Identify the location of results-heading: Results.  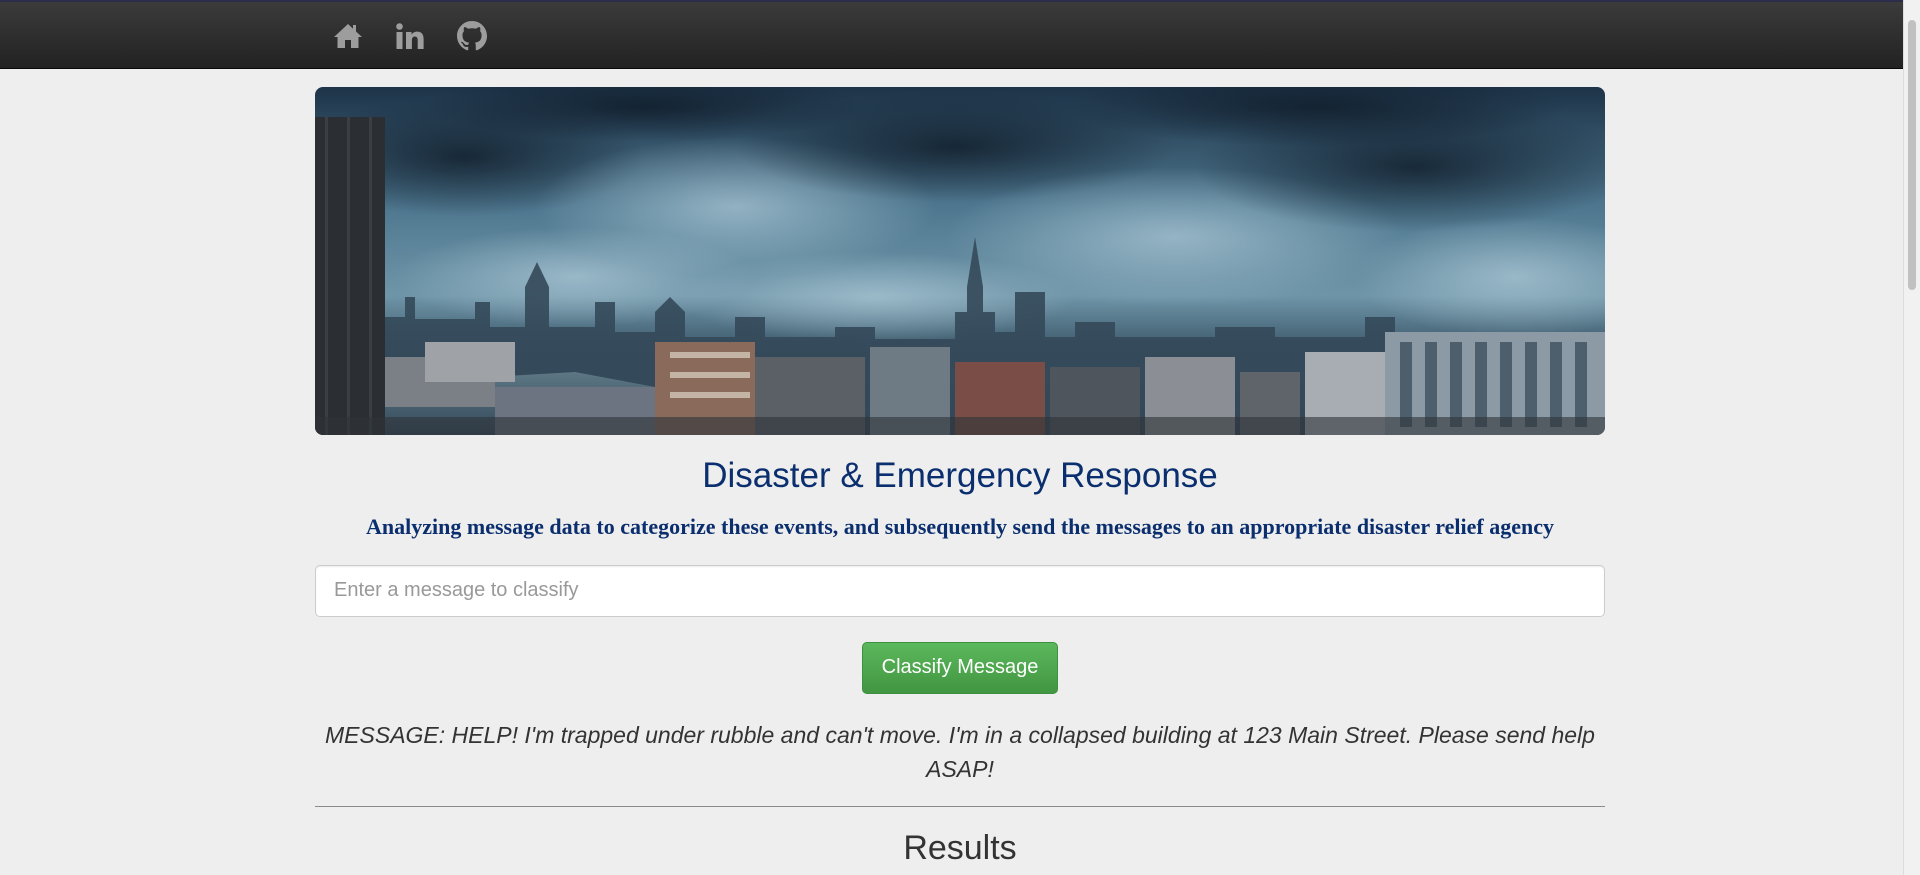
(960, 847).